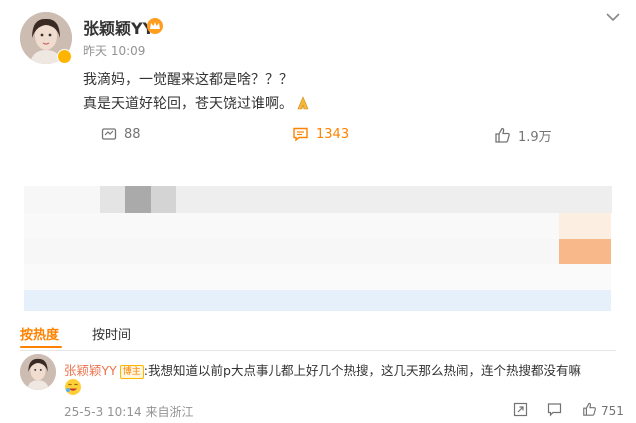  What do you see at coordinates (188, 80) in the screenshot?
I see `post-text-line-1: 我滴妈，一觉醒来这都是啥？？？` at bounding box center [188, 80].